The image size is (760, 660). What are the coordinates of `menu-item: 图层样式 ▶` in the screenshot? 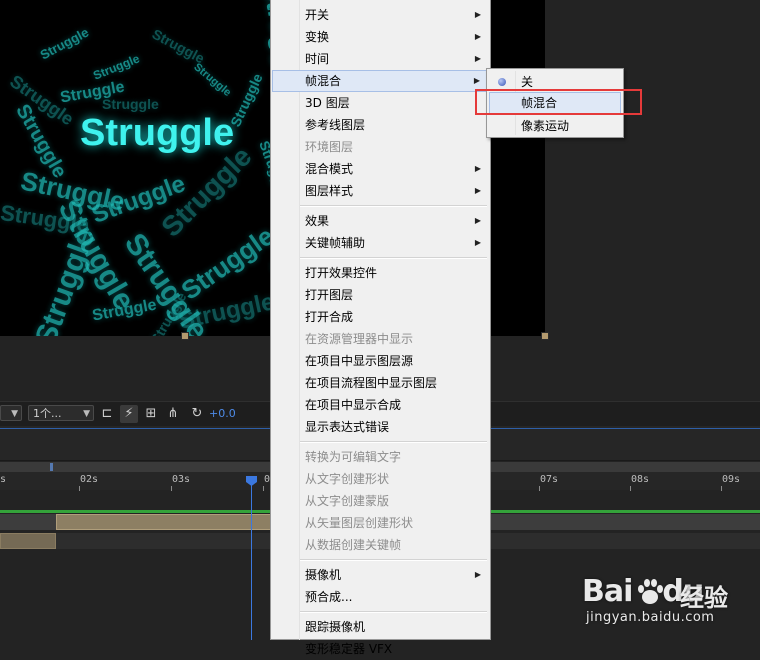 It's located at (380, 191).